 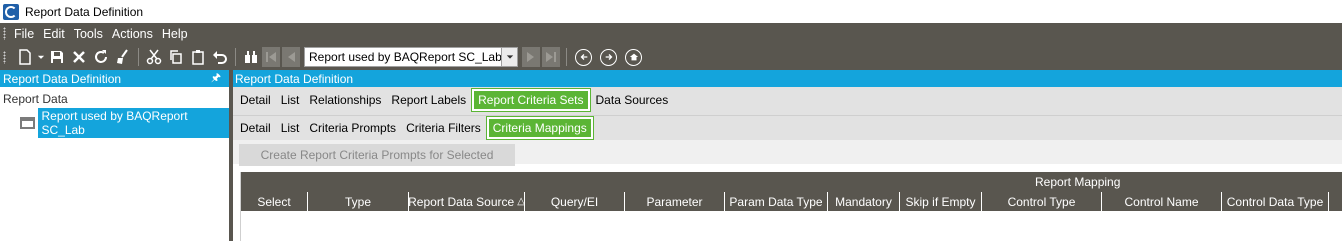 I want to click on tab-report-labels: Report Labels, so click(x=428, y=100).